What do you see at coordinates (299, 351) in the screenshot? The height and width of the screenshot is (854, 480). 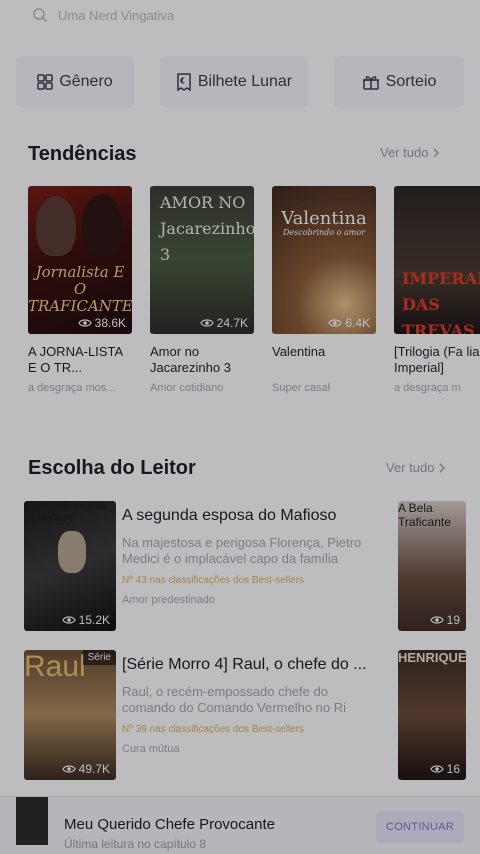 I see `book-title: Valentina` at bounding box center [299, 351].